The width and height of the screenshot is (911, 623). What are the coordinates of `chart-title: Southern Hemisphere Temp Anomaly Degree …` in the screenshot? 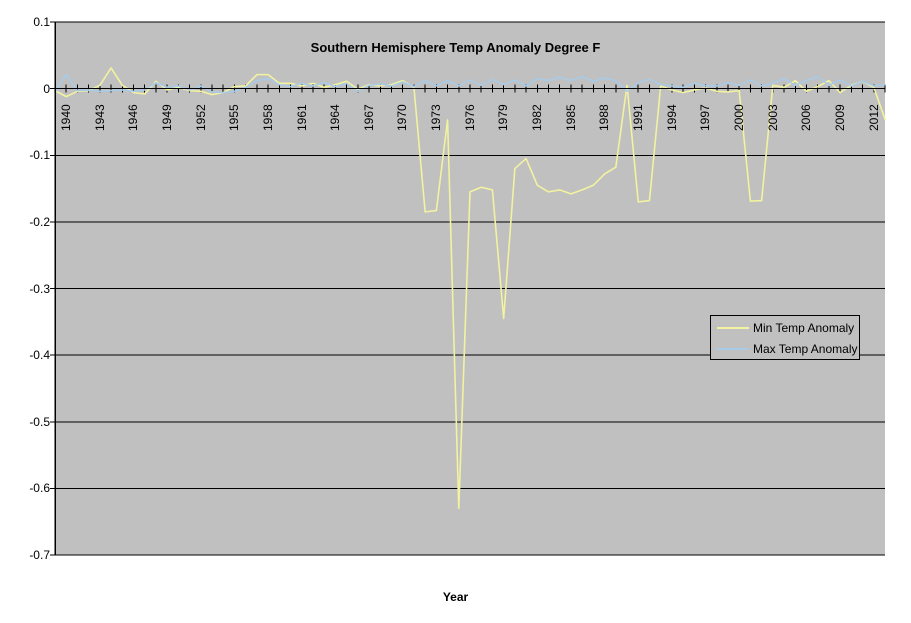 It's located at (455, 47).